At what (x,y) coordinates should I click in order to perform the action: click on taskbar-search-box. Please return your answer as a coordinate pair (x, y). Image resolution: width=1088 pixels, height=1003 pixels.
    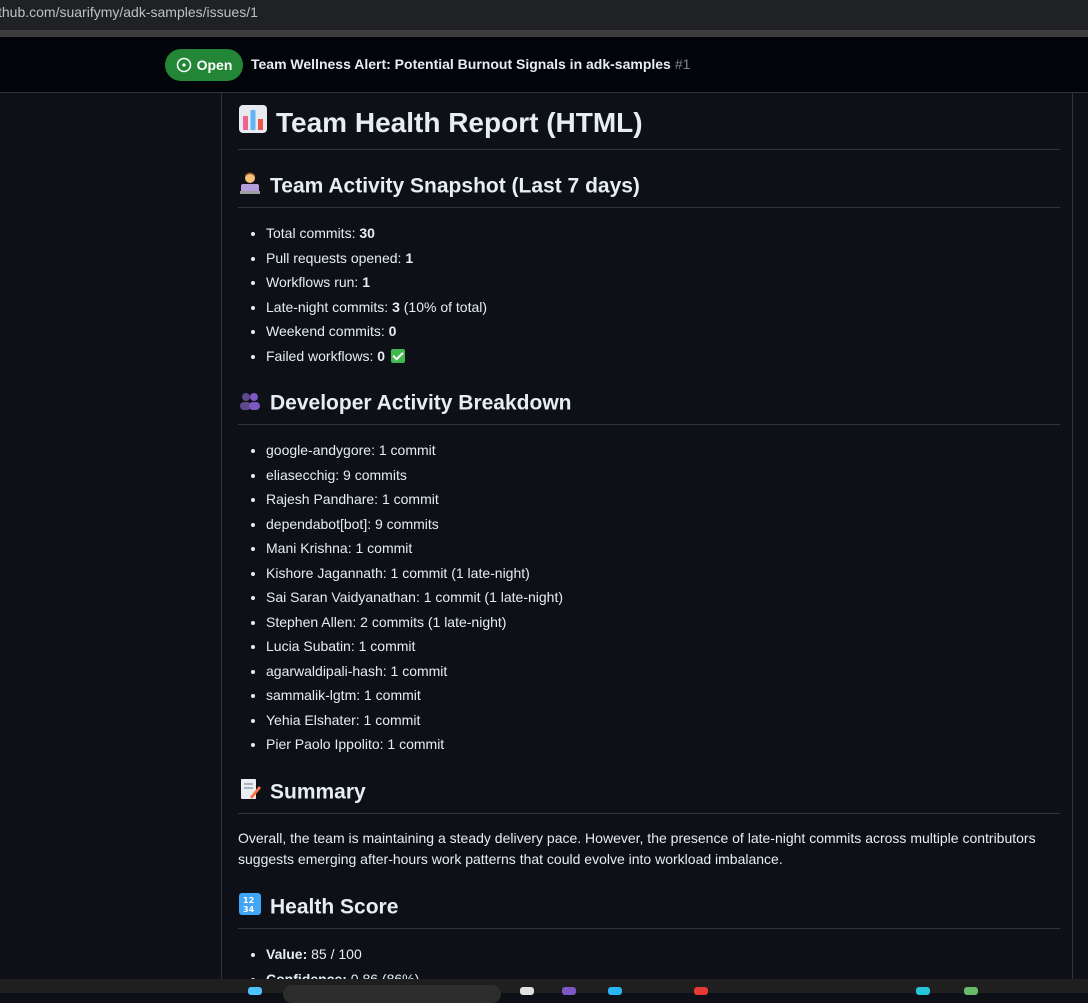
    Looking at the image, I should click on (392, 994).